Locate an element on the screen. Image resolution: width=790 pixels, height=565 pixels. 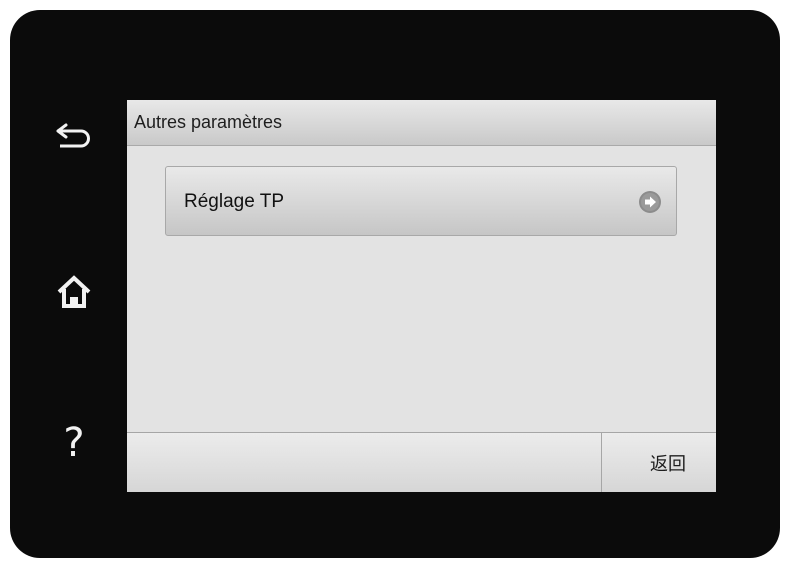
bottom-bar: 返回 is located at coordinates (421, 462).